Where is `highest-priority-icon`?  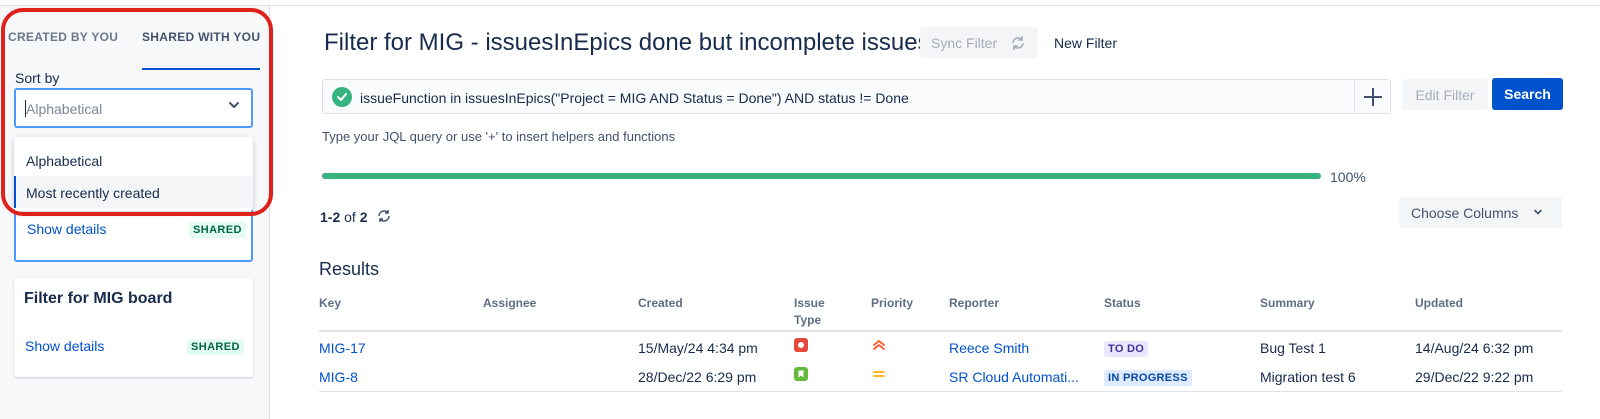 highest-priority-icon is located at coordinates (879, 345).